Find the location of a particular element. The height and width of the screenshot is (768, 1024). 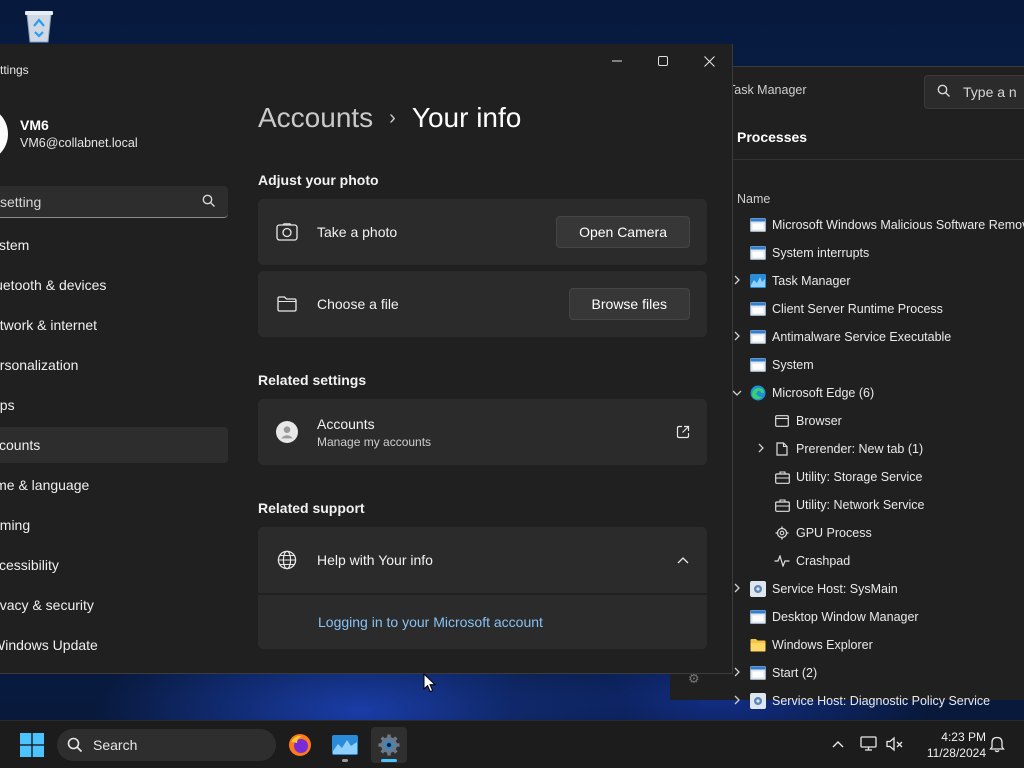

camera-icon is located at coordinates (287, 232).